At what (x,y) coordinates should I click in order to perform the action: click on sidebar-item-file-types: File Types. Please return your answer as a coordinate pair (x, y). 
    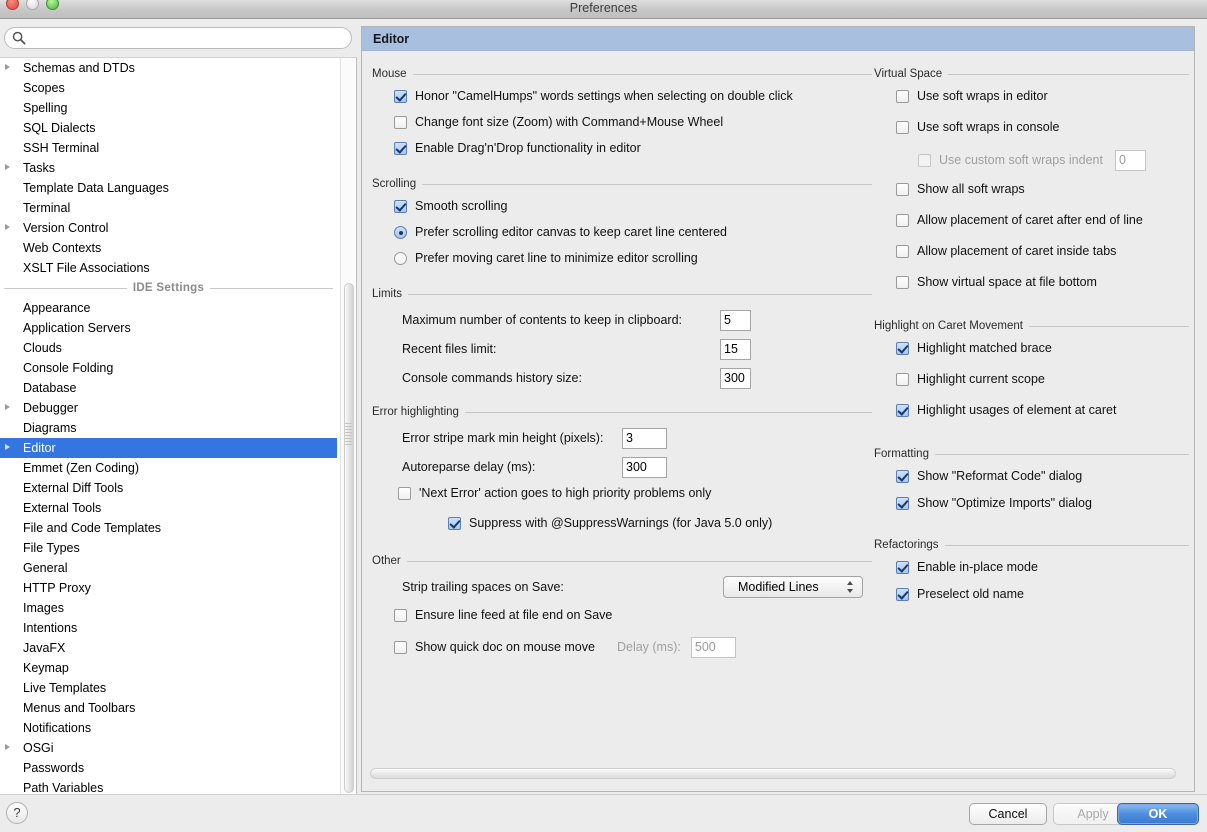
    Looking at the image, I should click on (168, 548).